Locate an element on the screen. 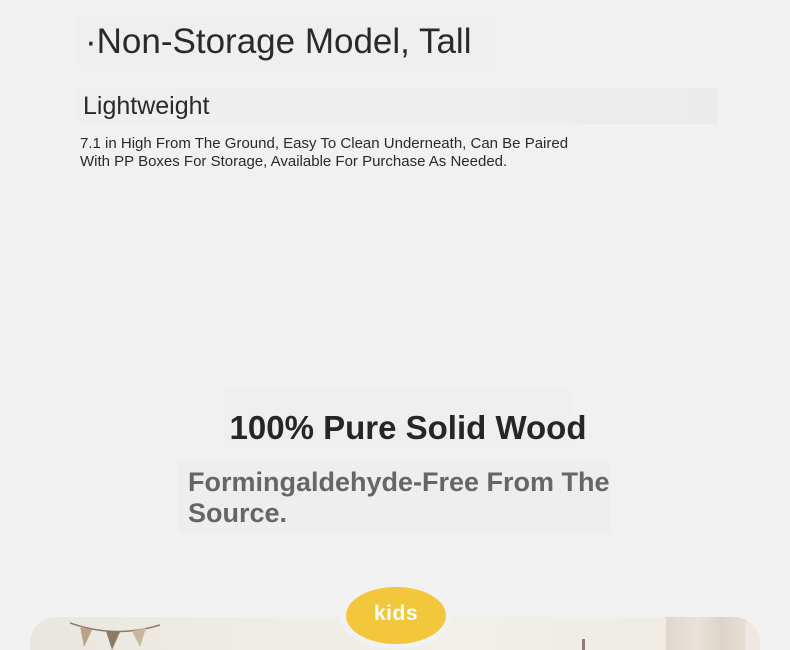  kids-badge: kids is located at coordinates (396, 615).